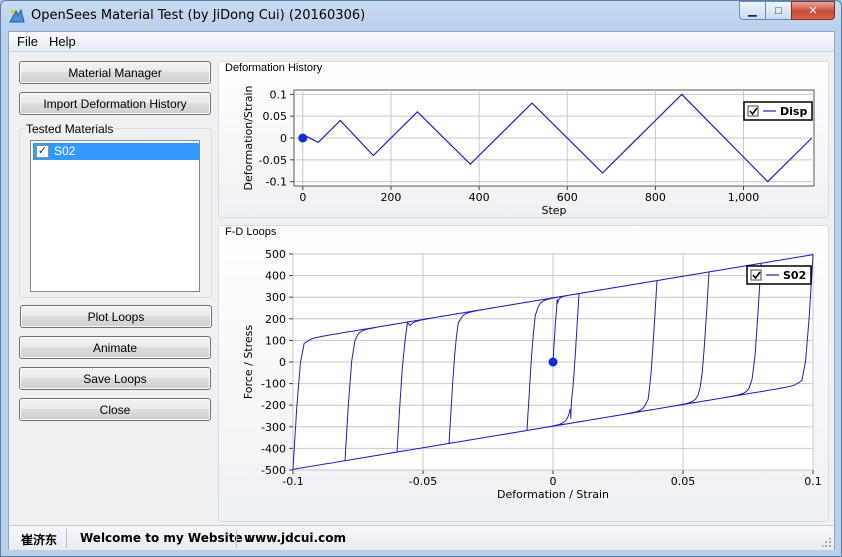  Describe the element at coordinates (166, 538) in the screenshot. I see `status-welcome: Welcome to my Website :` at that location.